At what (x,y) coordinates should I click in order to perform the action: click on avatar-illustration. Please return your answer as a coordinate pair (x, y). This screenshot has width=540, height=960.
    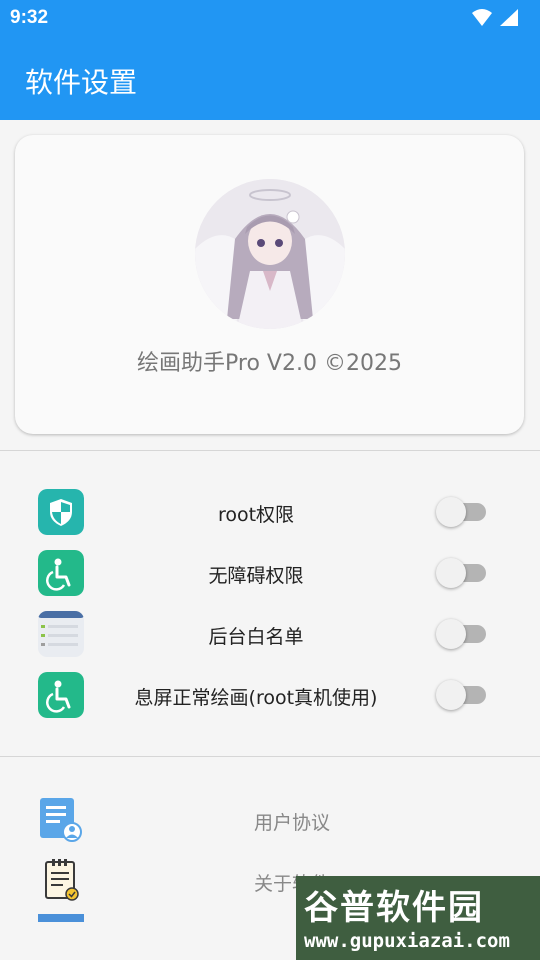
    Looking at the image, I should click on (270, 254).